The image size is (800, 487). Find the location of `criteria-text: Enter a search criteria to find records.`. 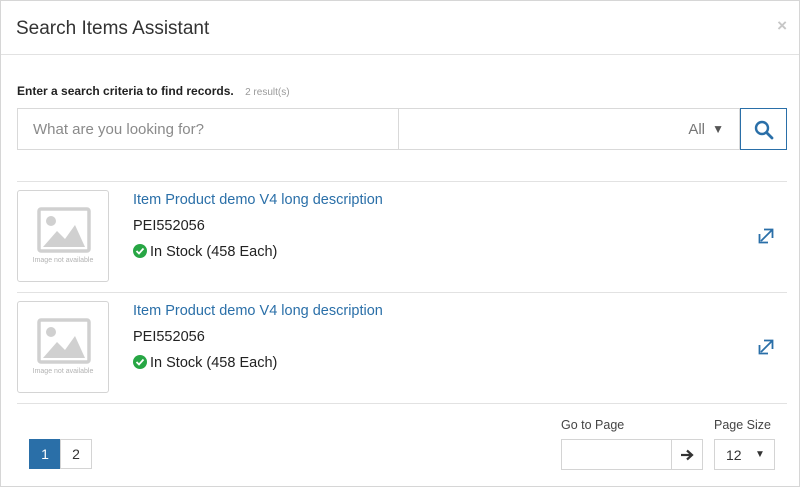

criteria-text: Enter a search criteria to find records. is located at coordinates (125, 91).